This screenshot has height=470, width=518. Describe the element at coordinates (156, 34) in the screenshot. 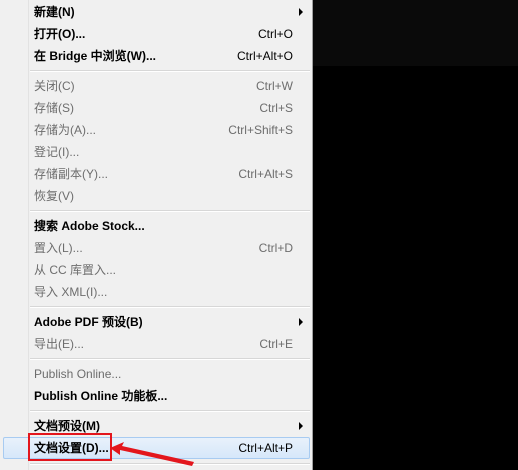

I see `menu-item-open: 打开(O)... Ctrl+O` at that location.